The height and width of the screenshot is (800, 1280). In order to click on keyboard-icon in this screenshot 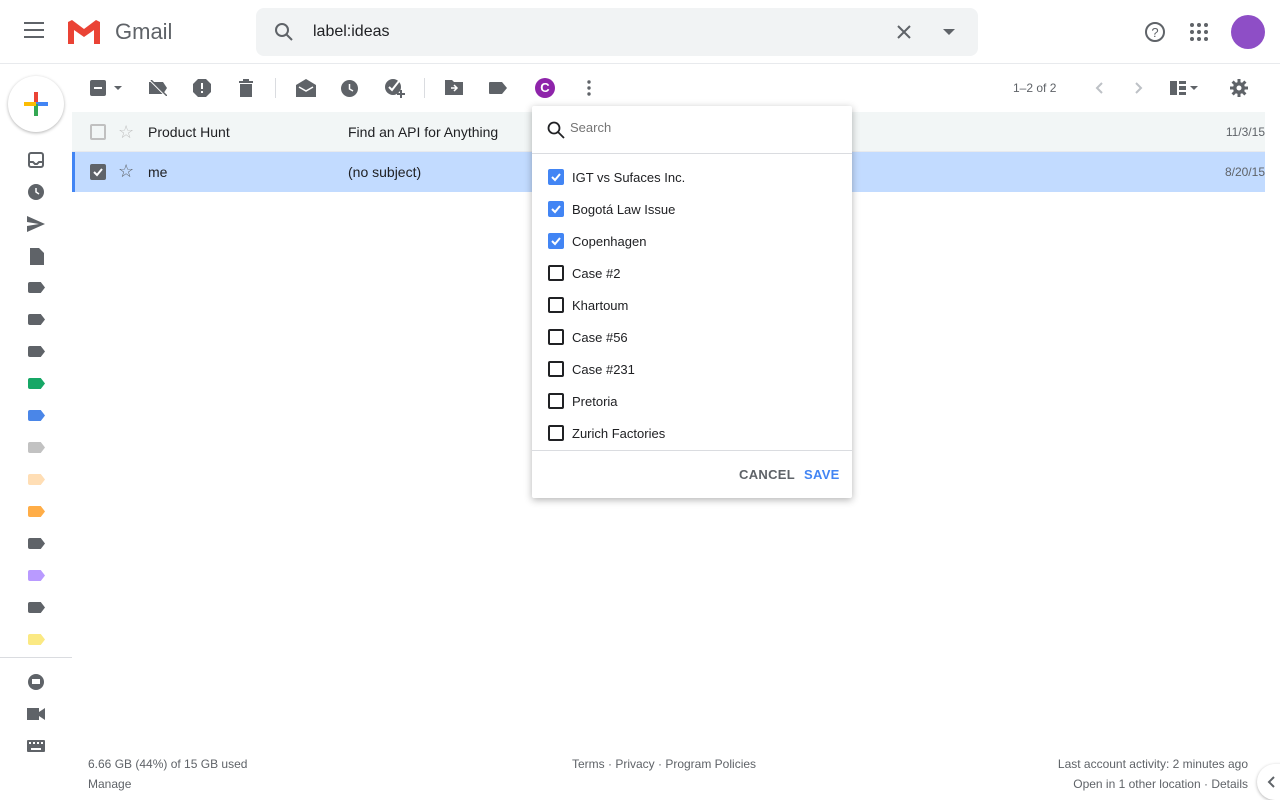, I will do `click(36, 746)`.